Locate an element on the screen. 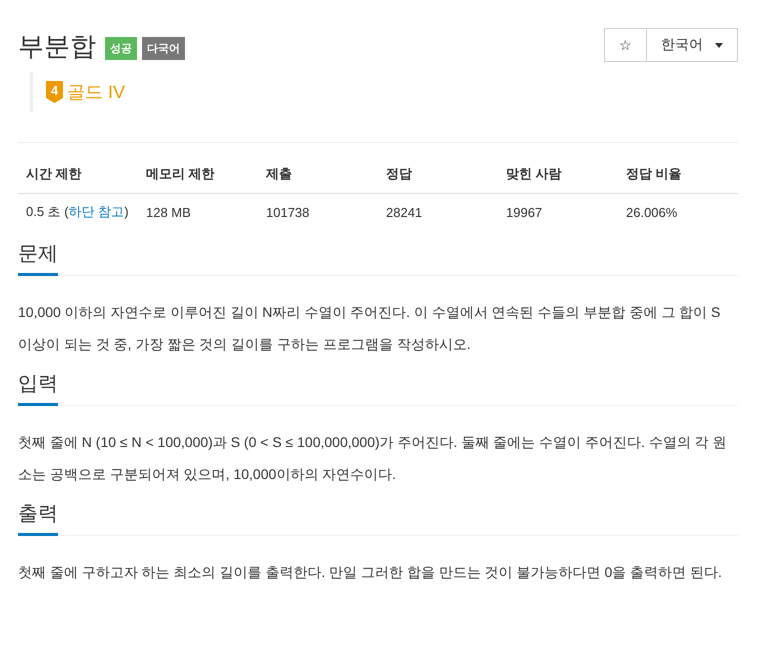 The height and width of the screenshot is (664, 784). table-cell: 26.006% is located at coordinates (678, 212).